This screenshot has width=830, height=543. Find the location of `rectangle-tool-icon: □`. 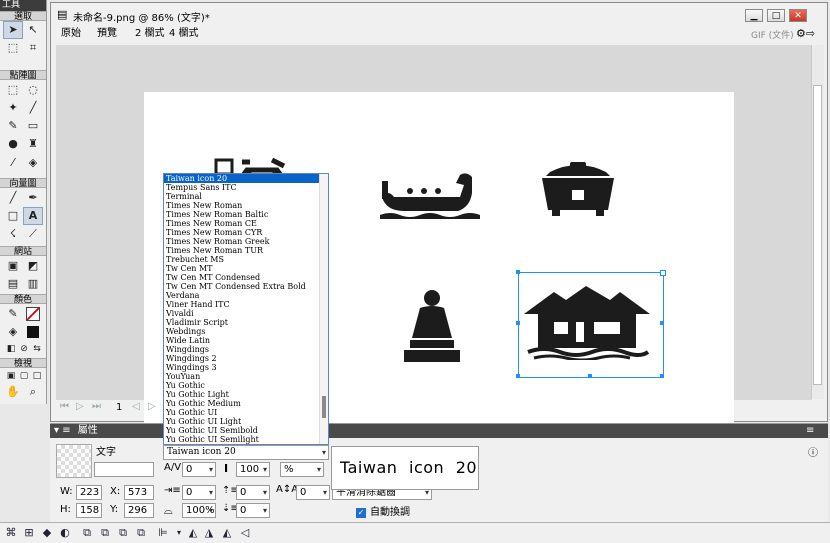

rectangle-tool-icon: □ is located at coordinates (13, 216).